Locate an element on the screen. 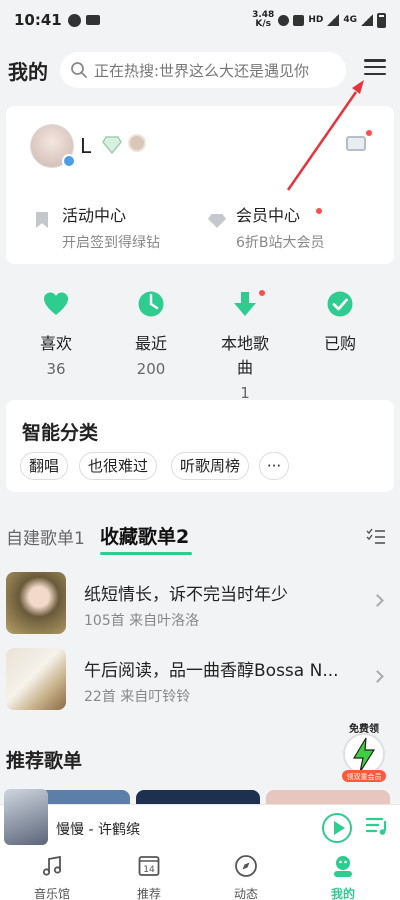  smart-category-title: 智能分类 is located at coordinates (60, 433).